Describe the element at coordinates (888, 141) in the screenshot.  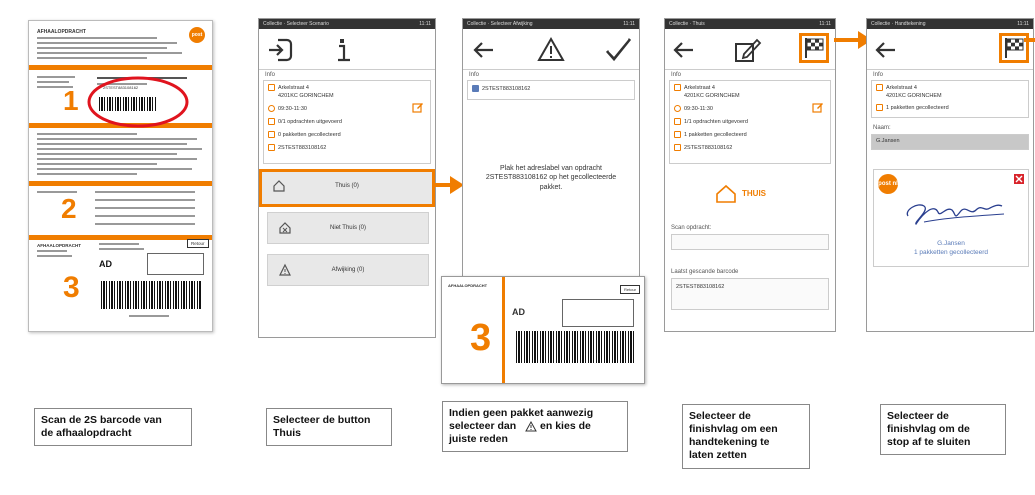
I see `name-value: G.Jansen` at that location.